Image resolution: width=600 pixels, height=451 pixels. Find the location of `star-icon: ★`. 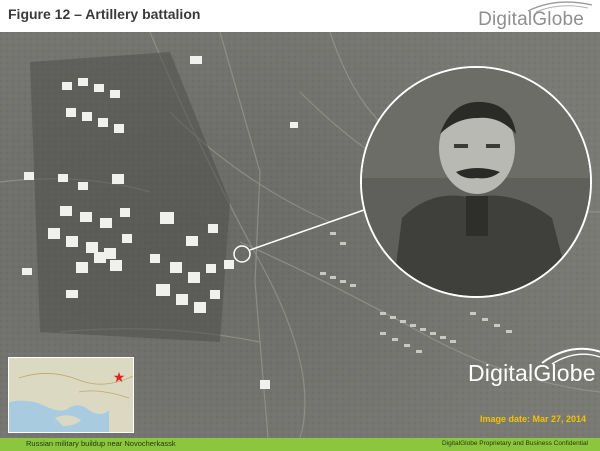

star-icon: ★ is located at coordinates (119, 378).